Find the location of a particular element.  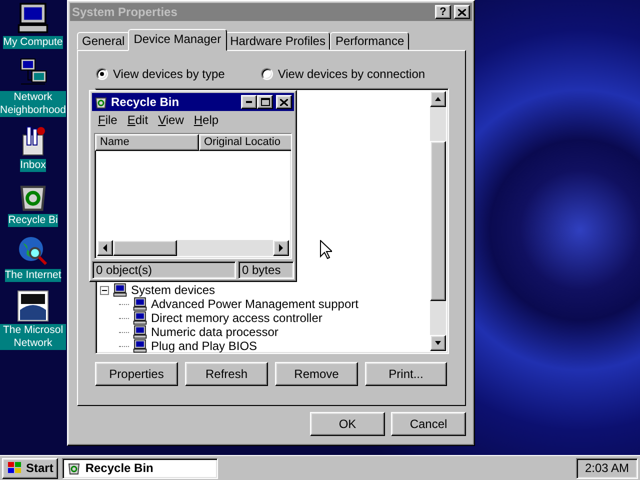

scroll-left-icon is located at coordinates (105, 248).